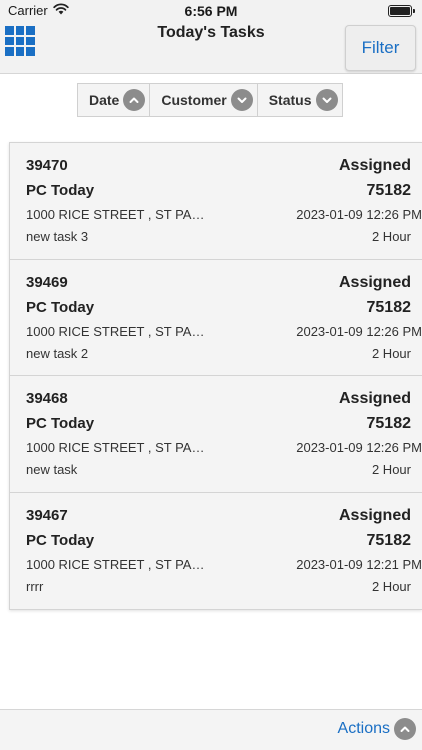 The image size is (422, 750). I want to click on status-time: 6:56 PM, so click(211, 11).